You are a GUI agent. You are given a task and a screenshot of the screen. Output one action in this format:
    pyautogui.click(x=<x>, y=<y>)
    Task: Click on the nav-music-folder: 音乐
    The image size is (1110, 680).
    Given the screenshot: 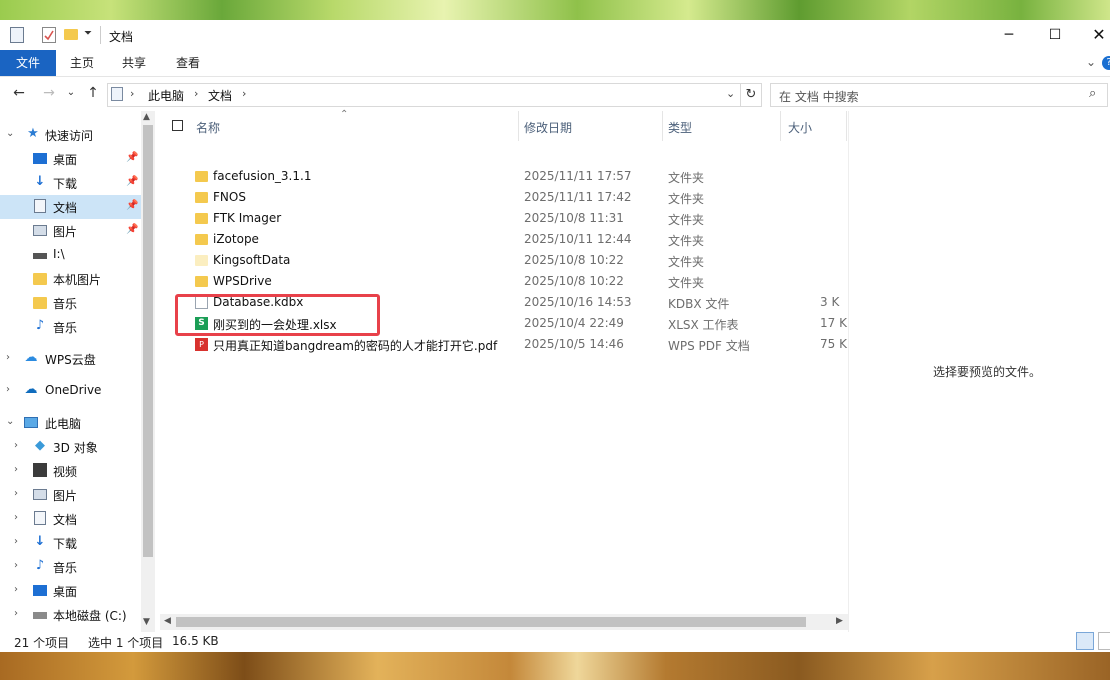 What is the action you would take?
    pyautogui.click(x=70, y=303)
    